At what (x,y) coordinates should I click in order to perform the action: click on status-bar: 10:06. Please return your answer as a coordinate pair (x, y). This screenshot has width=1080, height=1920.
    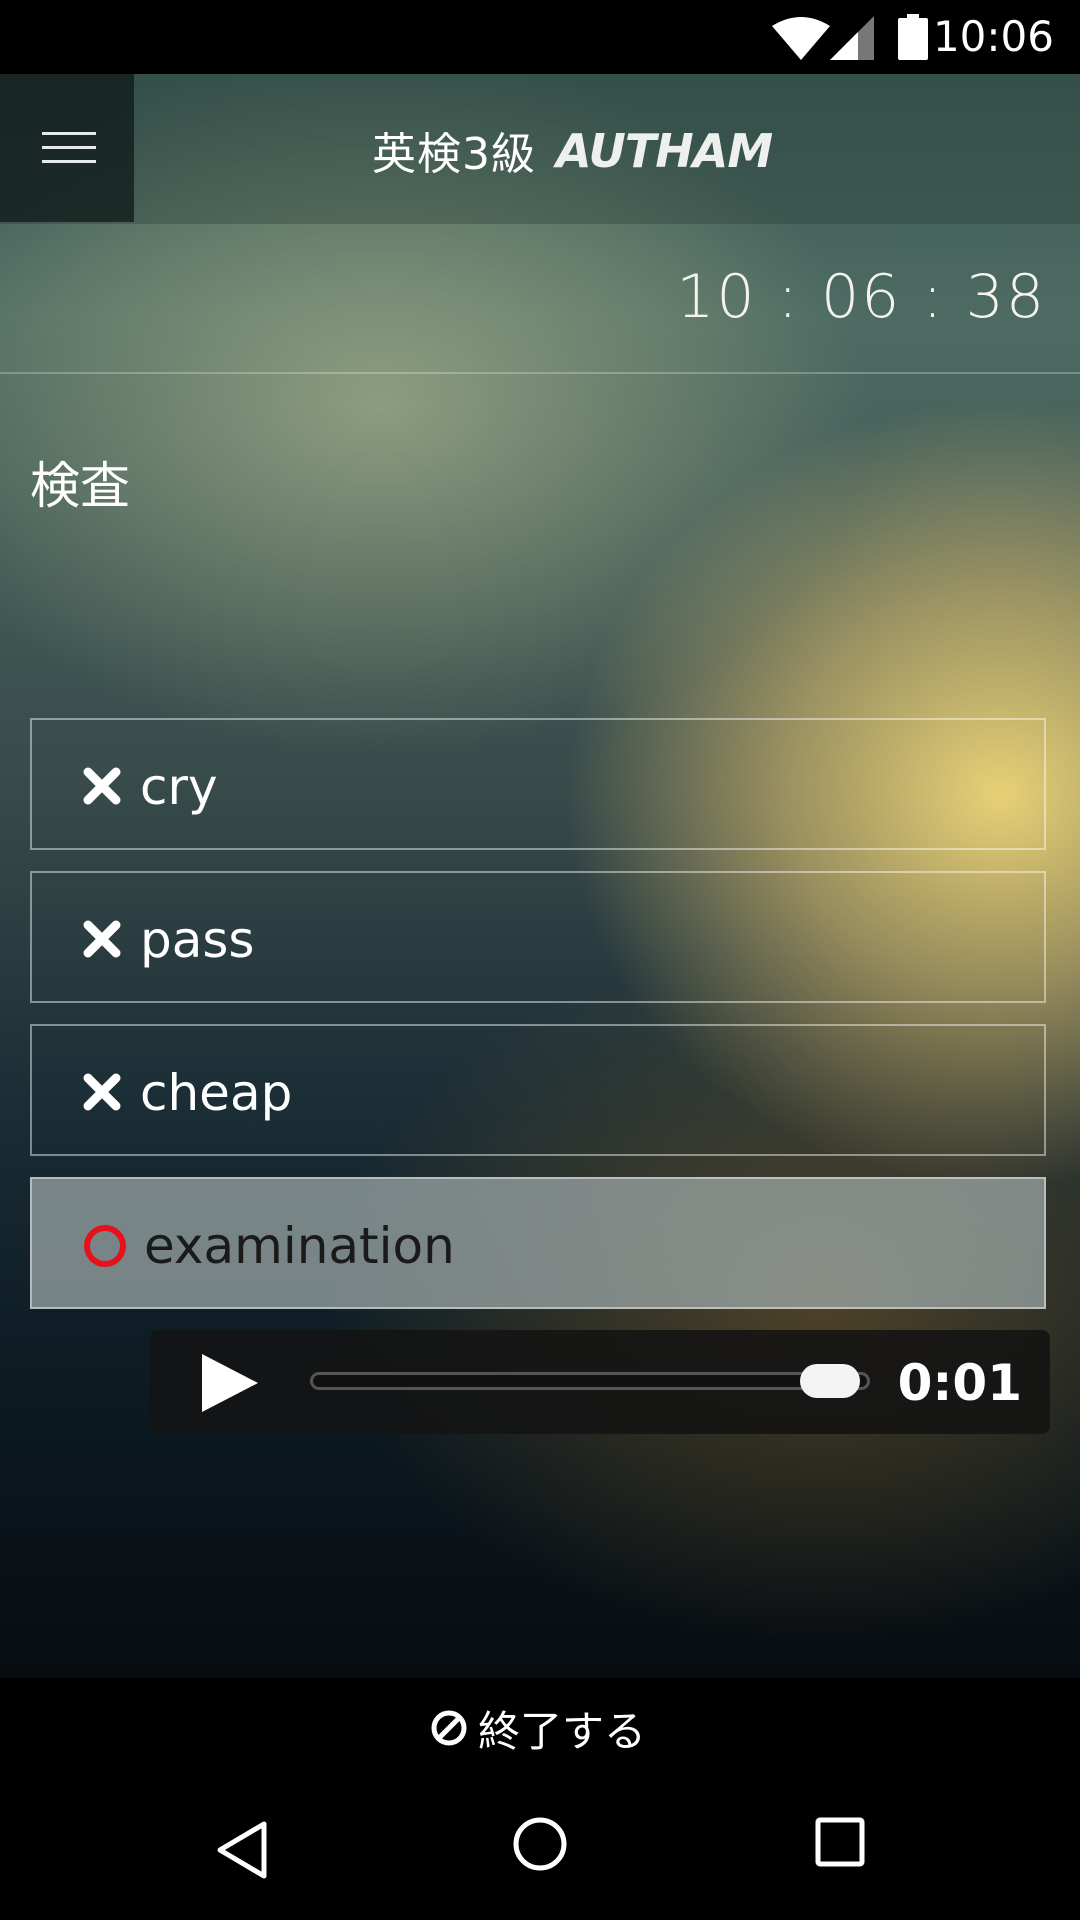
    Looking at the image, I should click on (540, 37).